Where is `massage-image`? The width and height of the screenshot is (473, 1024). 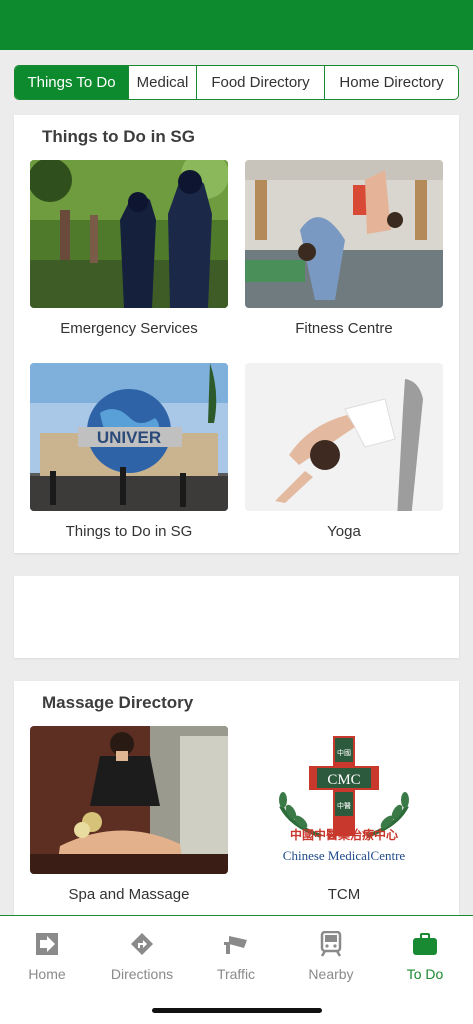 massage-image is located at coordinates (129, 800).